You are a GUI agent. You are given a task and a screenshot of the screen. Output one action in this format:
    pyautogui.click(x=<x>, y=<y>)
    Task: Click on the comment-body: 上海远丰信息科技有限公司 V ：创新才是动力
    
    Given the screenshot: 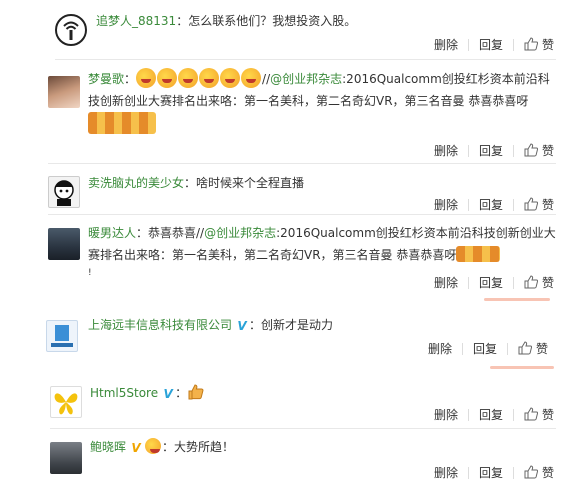 What is the action you would take?
    pyautogui.click(x=210, y=325)
    